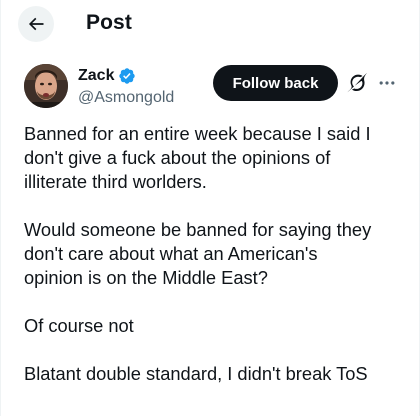  Describe the element at coordinates (127, 76) in the screenshot. I see `verified-badge-icon` at that location.